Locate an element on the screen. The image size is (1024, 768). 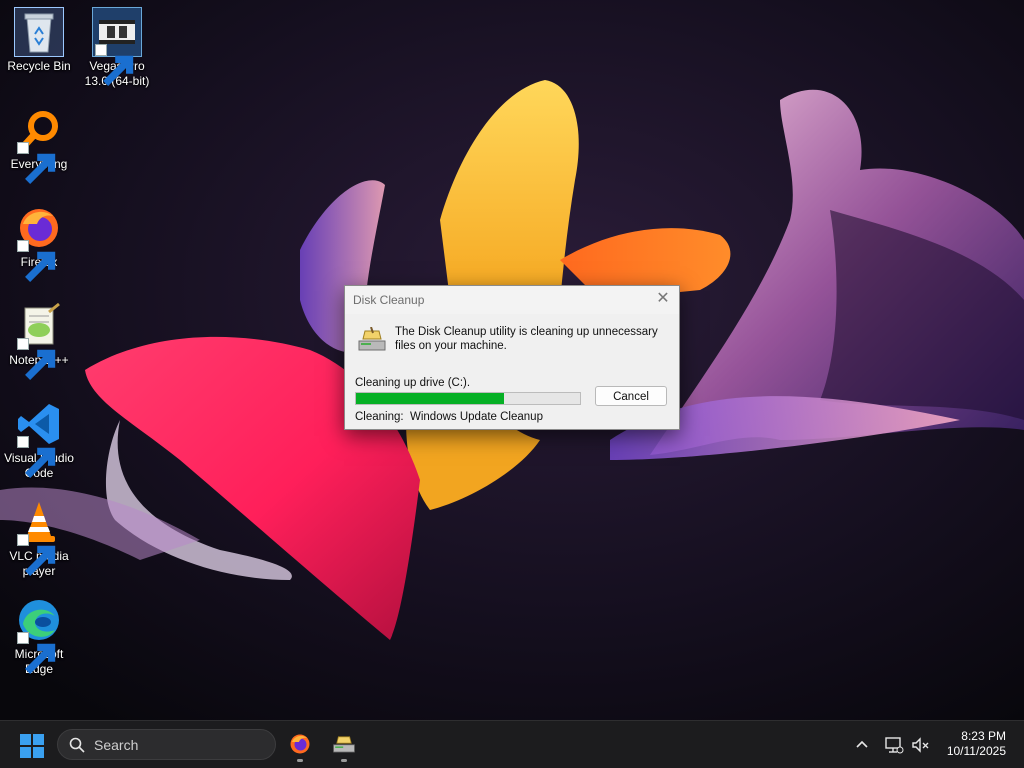
desktop-icon-notepad-plus-plus: Notepad++ is located at coordinates (39, 341).